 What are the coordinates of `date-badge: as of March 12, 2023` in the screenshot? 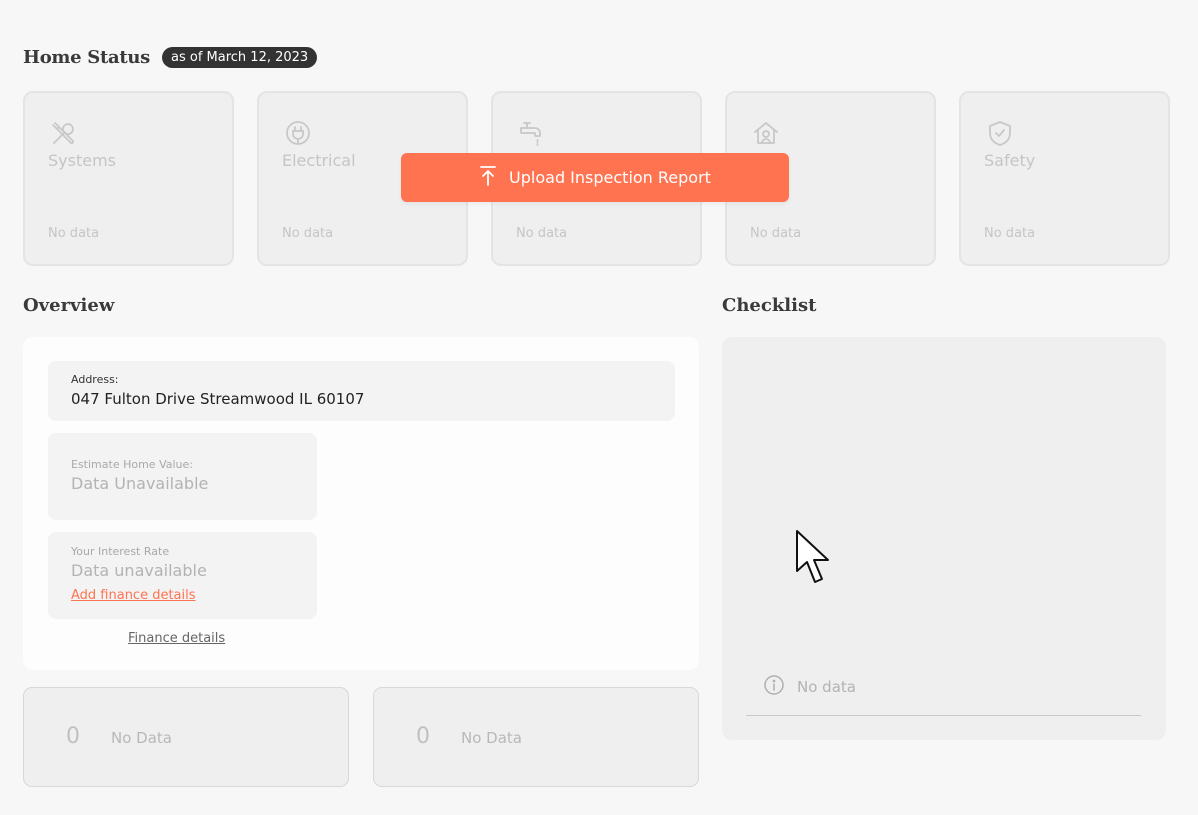 It's located at (240, 57).